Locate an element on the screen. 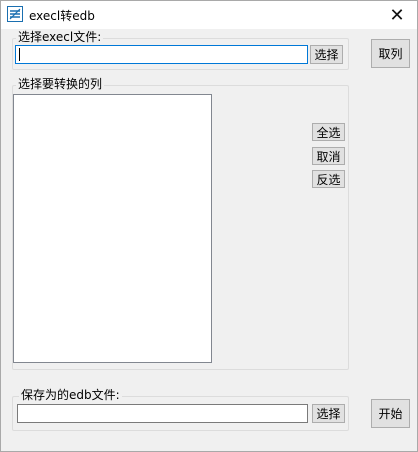  app-icon is located at coordinates (15, 14).